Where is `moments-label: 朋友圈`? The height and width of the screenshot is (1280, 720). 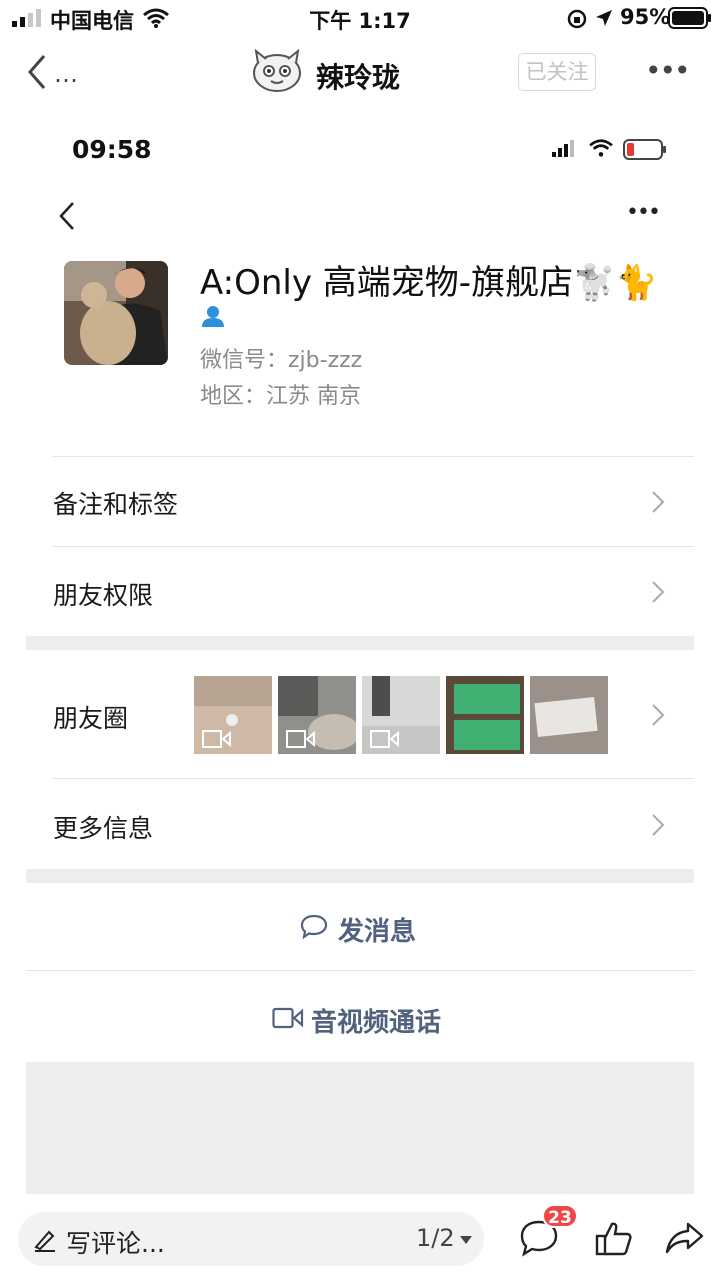
moments-label: 朋友圈 is located at coordinates (91, 718).